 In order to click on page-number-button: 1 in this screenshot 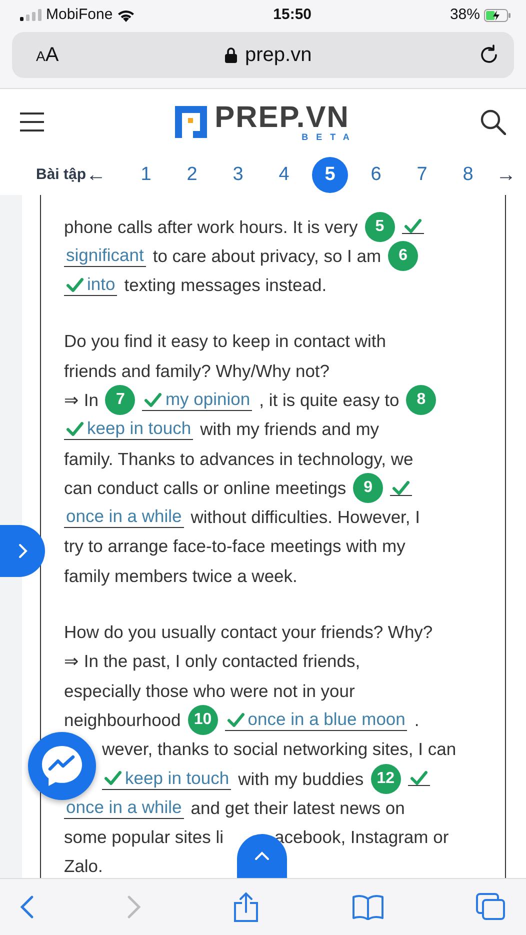, I will do `click(146, 175)`.